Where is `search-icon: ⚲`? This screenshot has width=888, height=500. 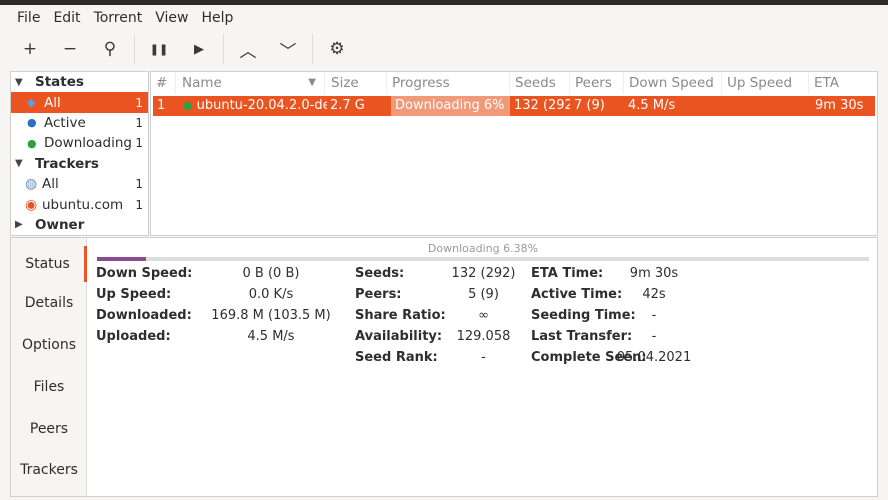
search-icon: ⚲ is located at coordinates (110, 49).